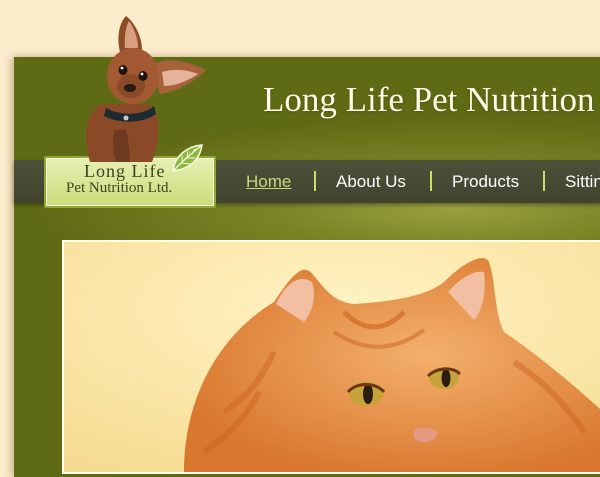 Image resolution: width=600 pixels, height=477 pixels. I want to click on logo-text-line1: Long Life, so click(125, 171).